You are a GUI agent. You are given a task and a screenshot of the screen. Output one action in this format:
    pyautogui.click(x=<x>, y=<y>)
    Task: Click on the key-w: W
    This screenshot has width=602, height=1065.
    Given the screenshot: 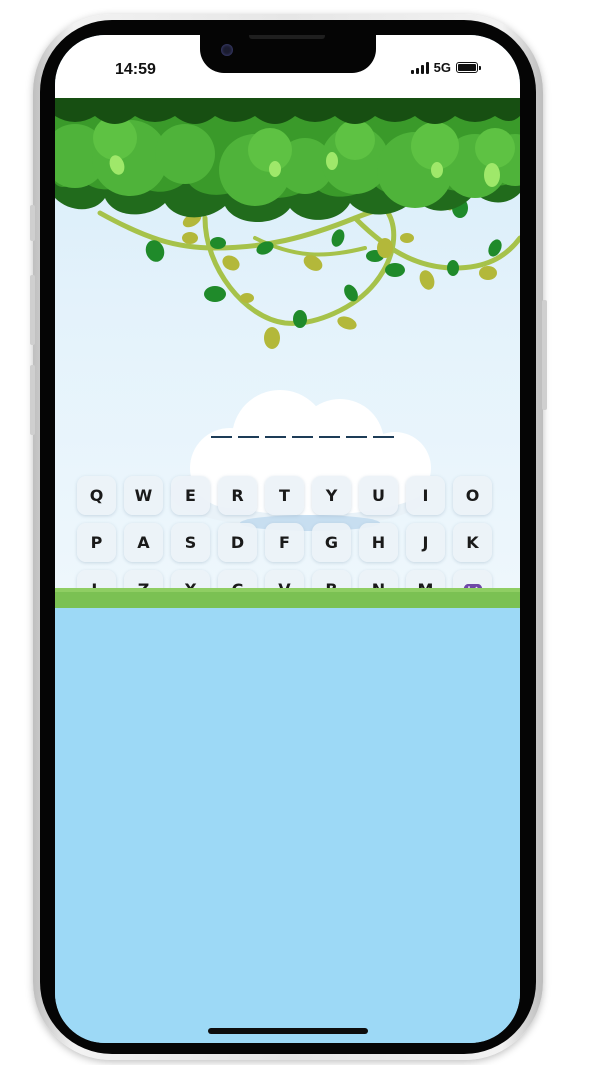 What is the action you would take?
    pyautogui.click(x=143, y=495)
    